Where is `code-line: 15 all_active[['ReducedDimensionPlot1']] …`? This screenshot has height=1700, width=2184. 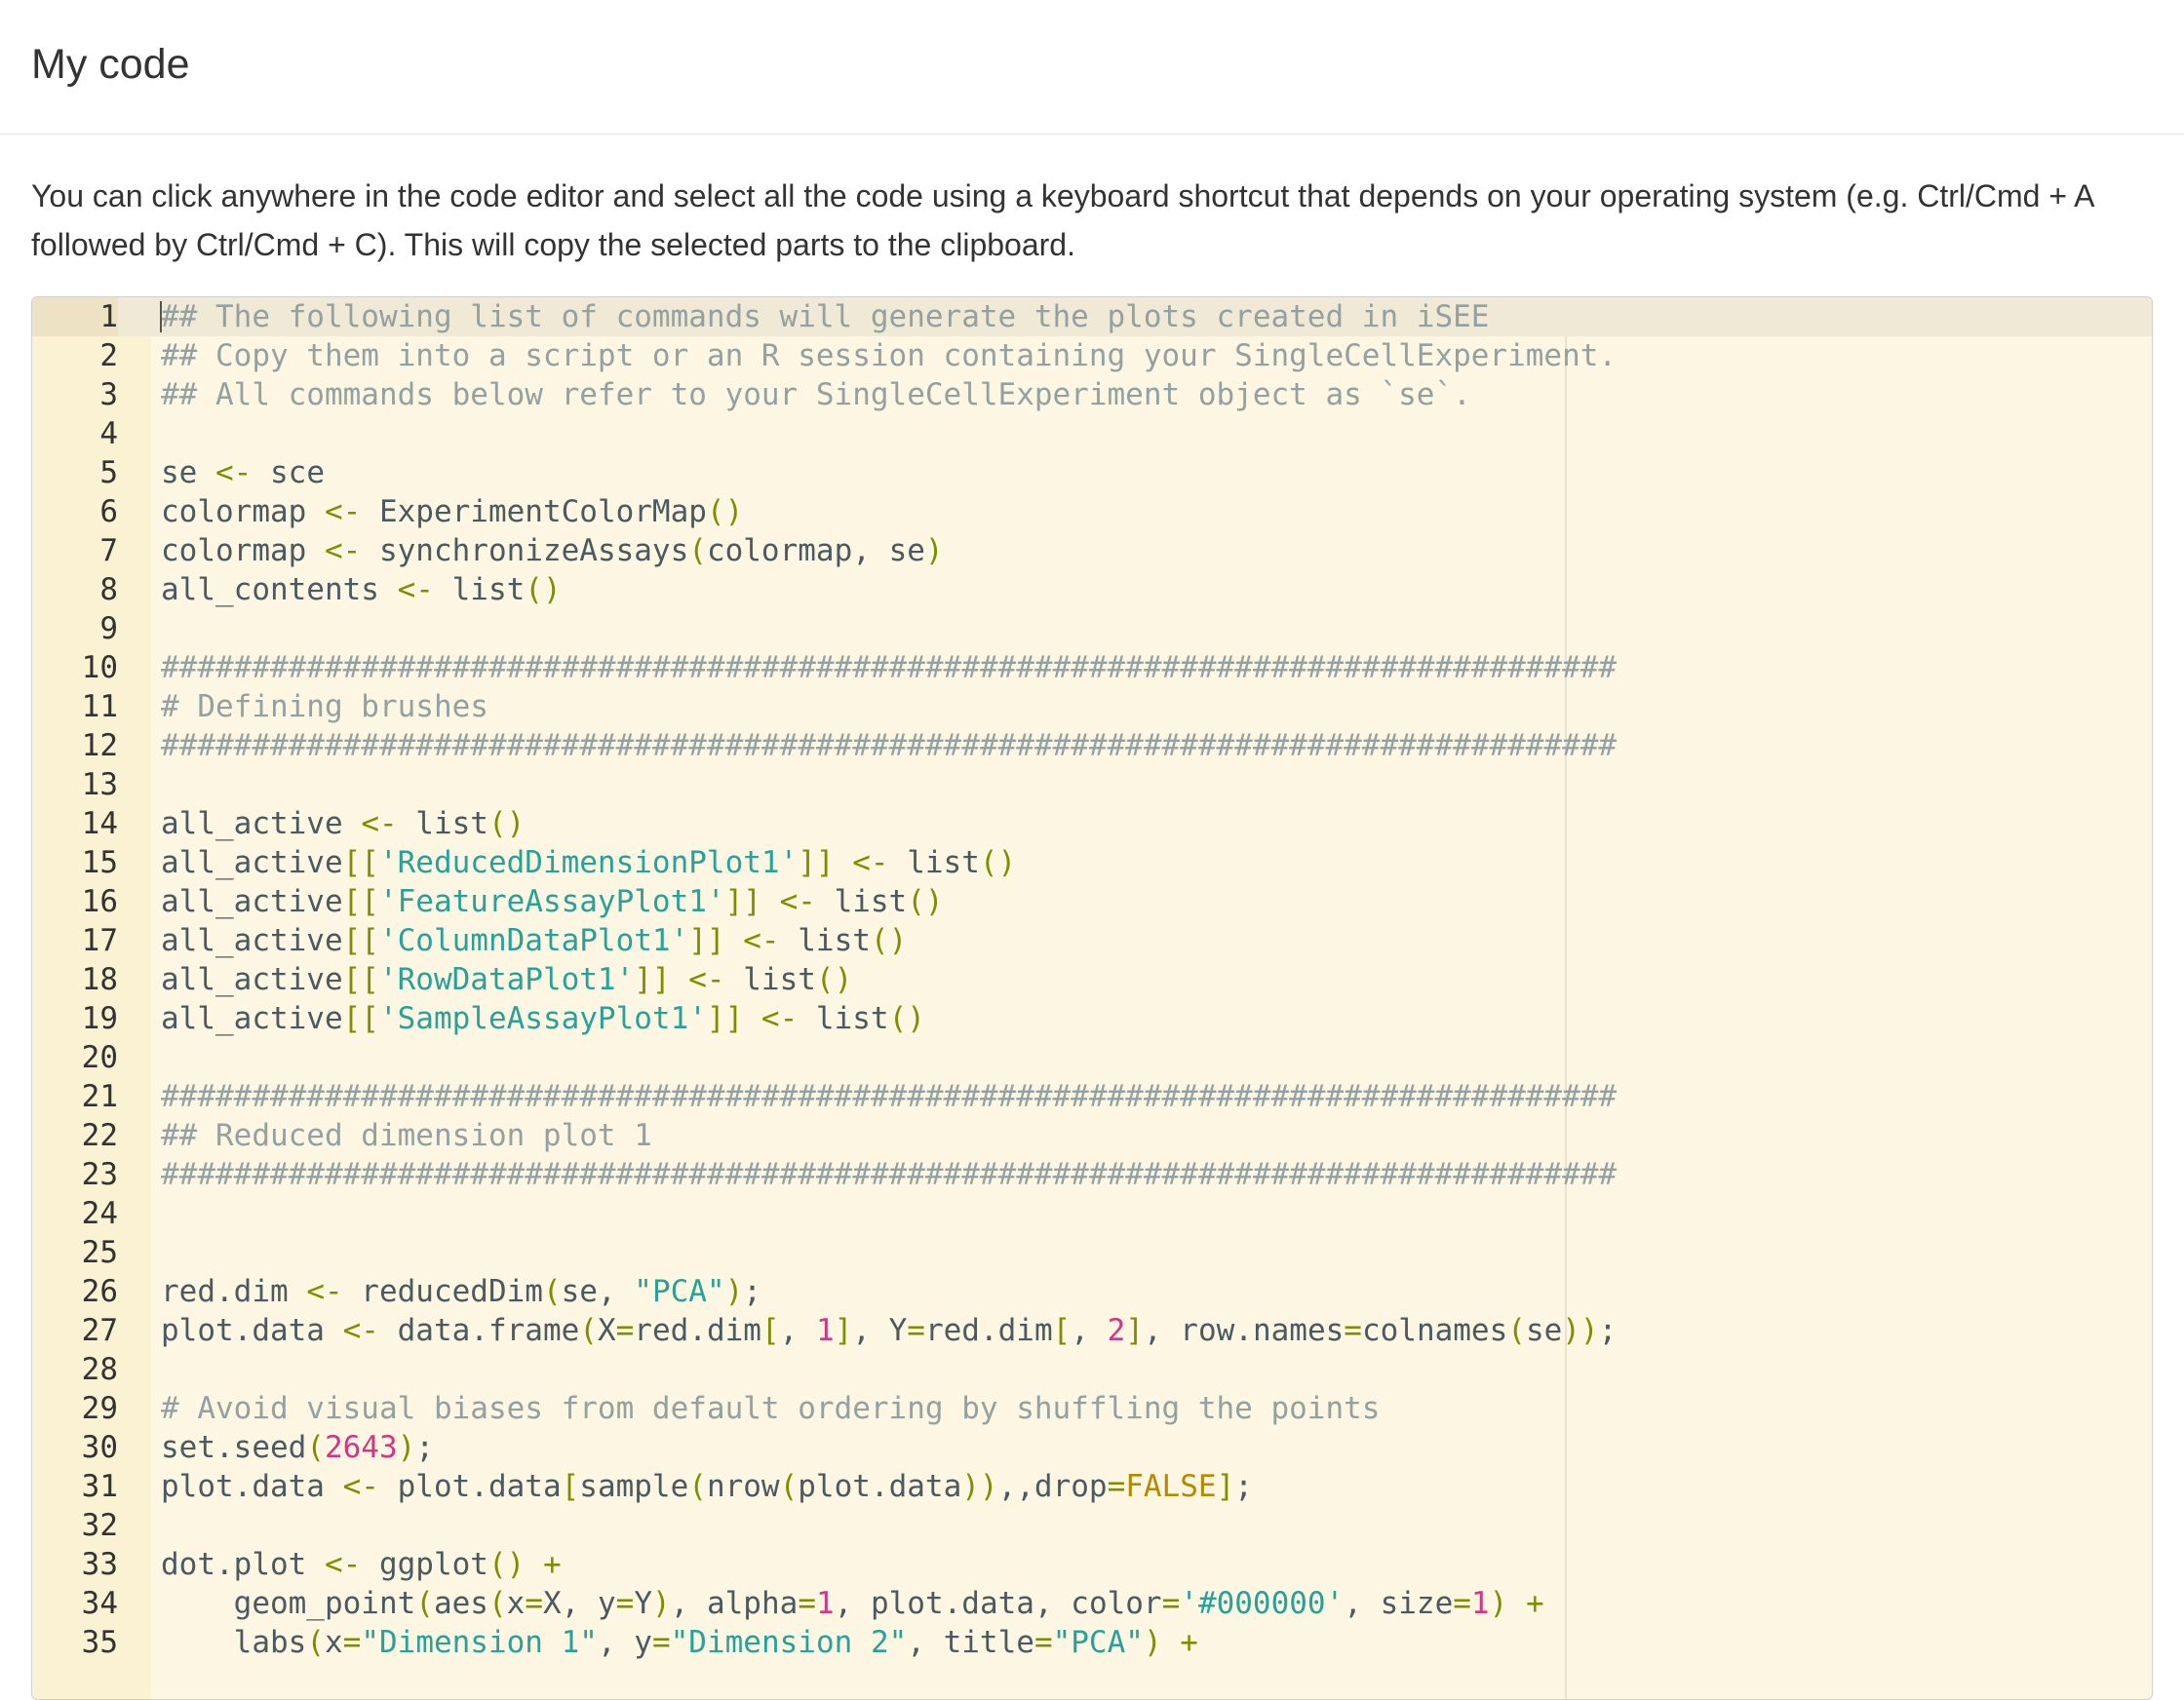 code-line: 15 all_active[['ReducedDimensionPlot1']] … is located at coordinates (1092, 862).